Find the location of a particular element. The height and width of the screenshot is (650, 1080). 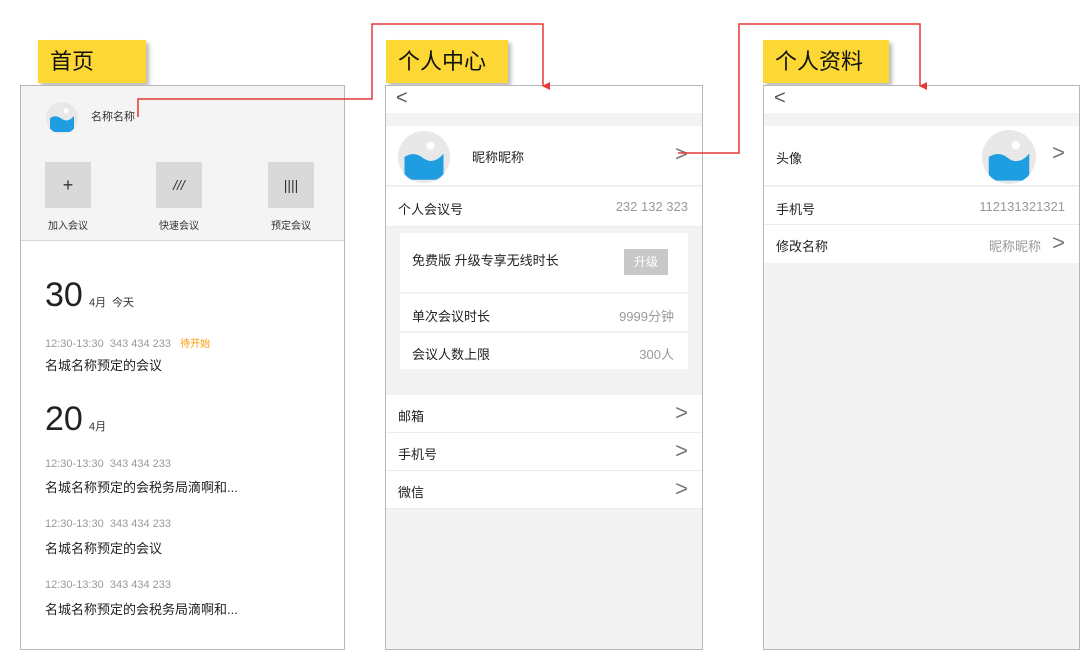

duration-row: 单次会议时长 9999分钟 is located at coordinates (544, 313).